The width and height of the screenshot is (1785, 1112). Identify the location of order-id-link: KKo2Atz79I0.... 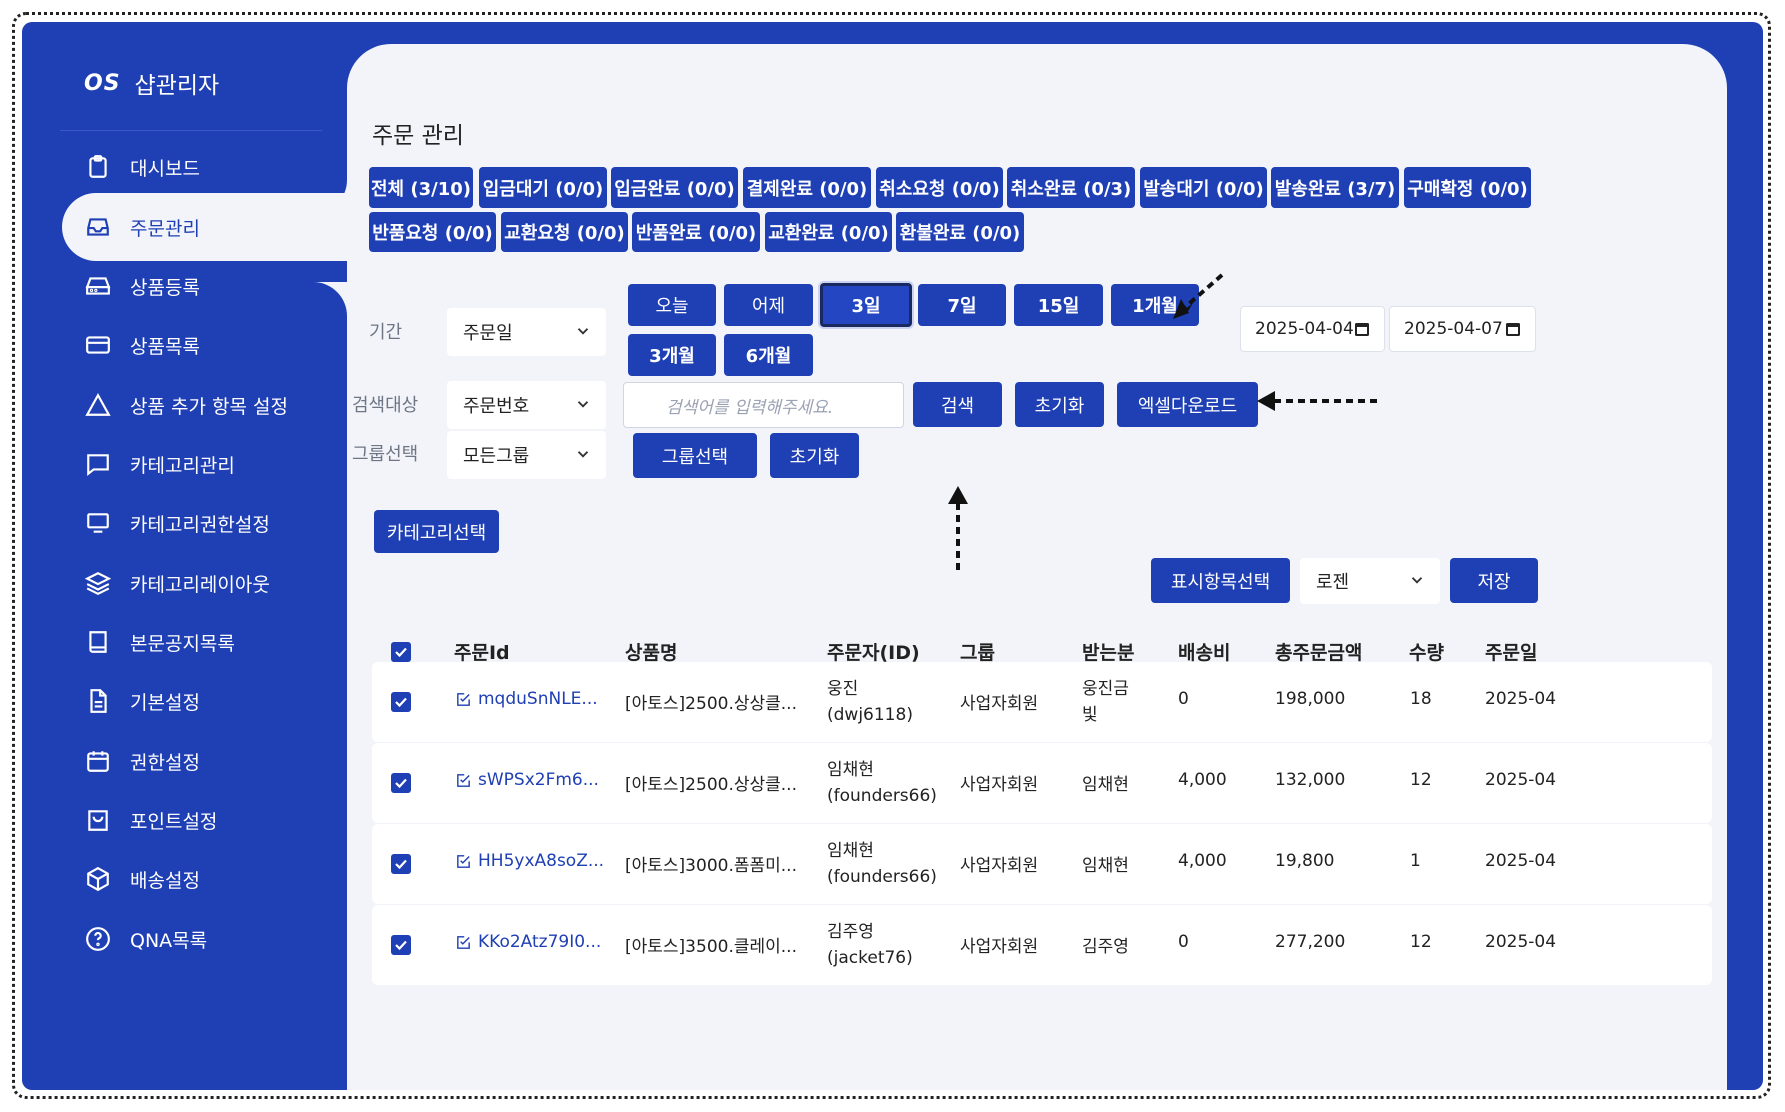
(528, 942).